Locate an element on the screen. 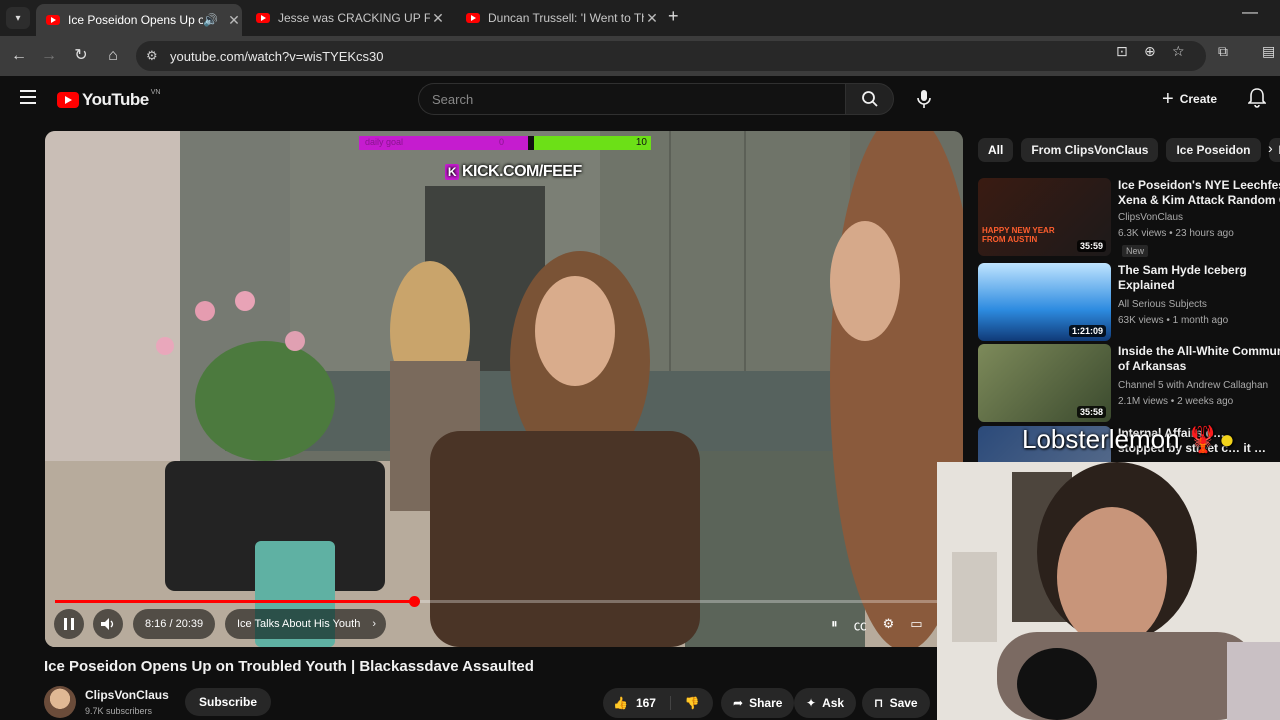 The image size is (1280, 720). kick-watermark: K KICK.COM/FEEF is located at coordinates (513, 172).